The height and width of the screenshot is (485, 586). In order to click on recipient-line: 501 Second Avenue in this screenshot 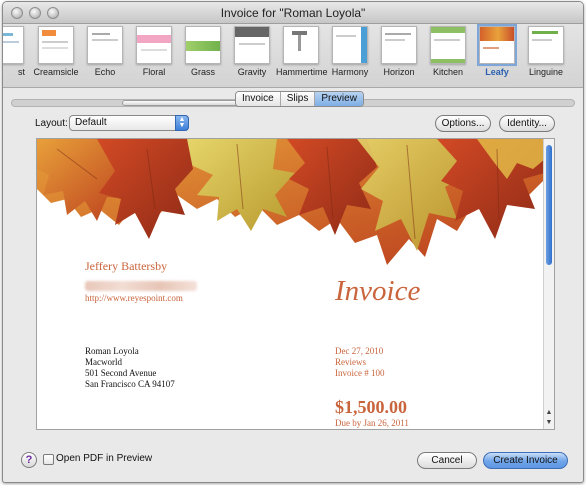, I will do `click(121, 373)`.